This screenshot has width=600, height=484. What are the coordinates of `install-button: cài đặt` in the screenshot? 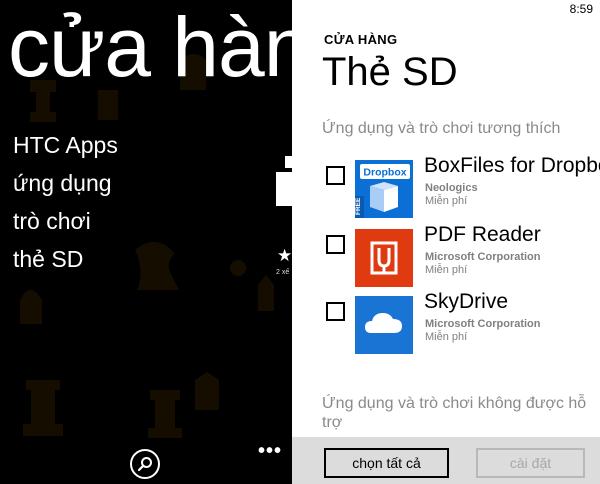 It's located at (530, 463).